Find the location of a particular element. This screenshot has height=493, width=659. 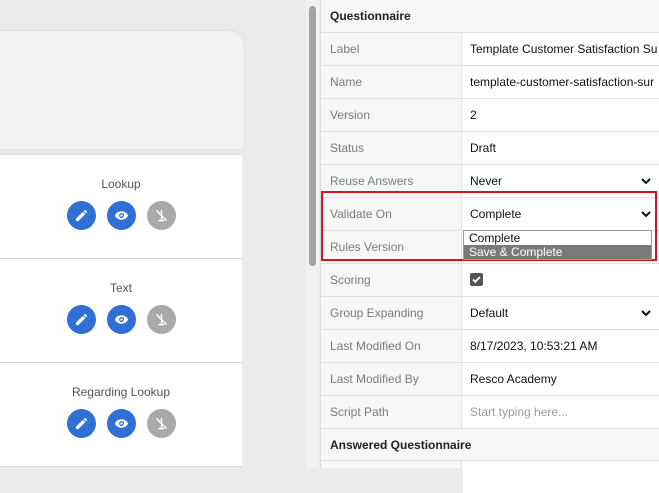

property-label: Last Modified On is located at coordinates (375, 346).